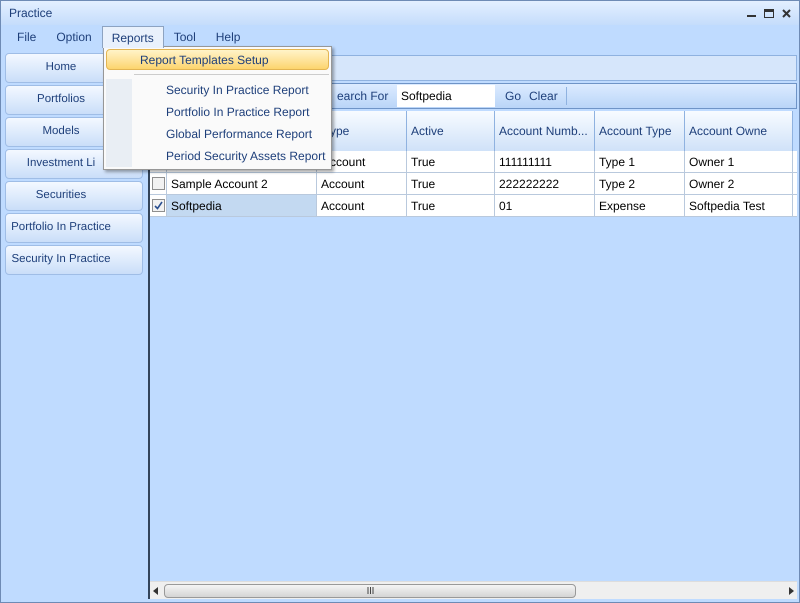 This screenshot has height=603, width=800. I want to click on menu-option: Security In Practice Report, so click(217, 90).